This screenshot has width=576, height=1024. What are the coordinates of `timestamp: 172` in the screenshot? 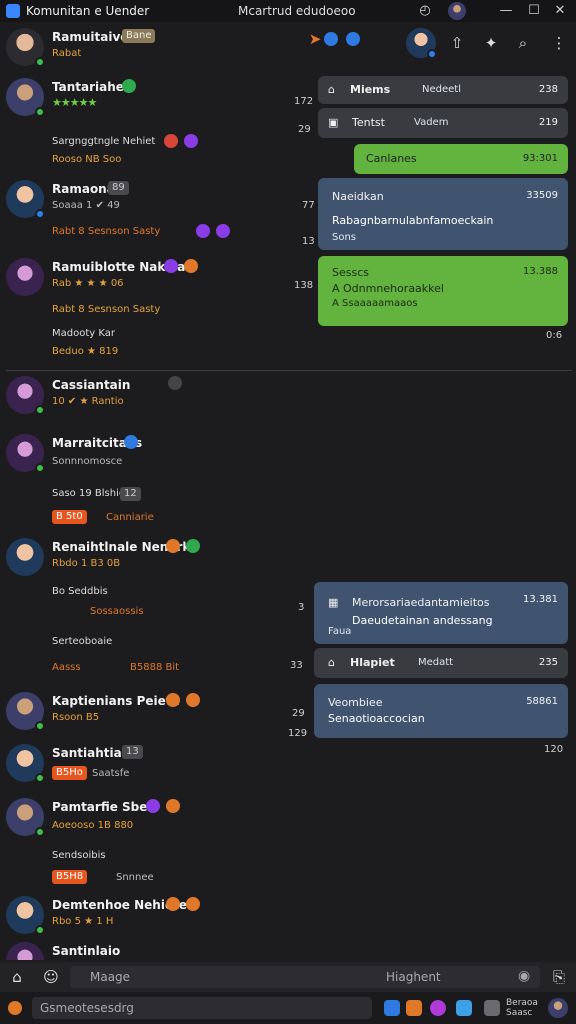 It's located at (304, 101).